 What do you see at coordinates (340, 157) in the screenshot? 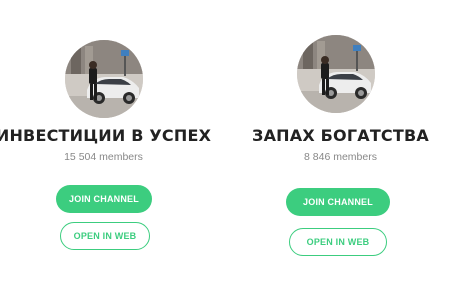
I see `member-count: 8 846 members` at bounding box center [340, 157].